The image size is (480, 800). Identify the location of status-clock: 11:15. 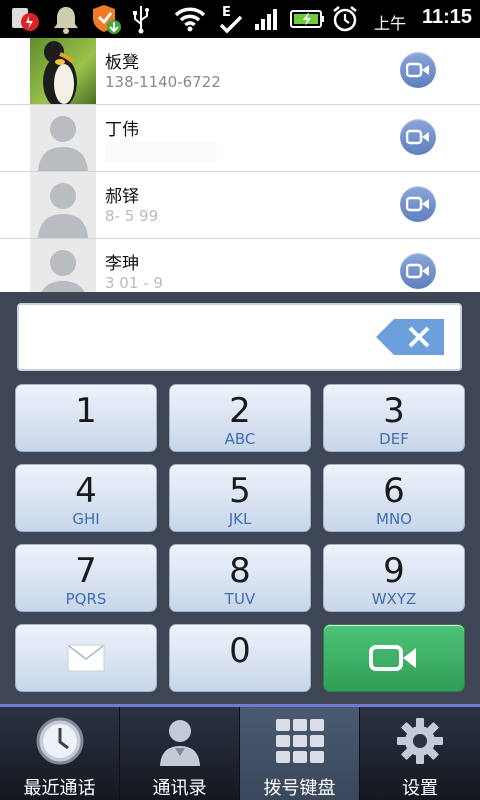
(446, 17).